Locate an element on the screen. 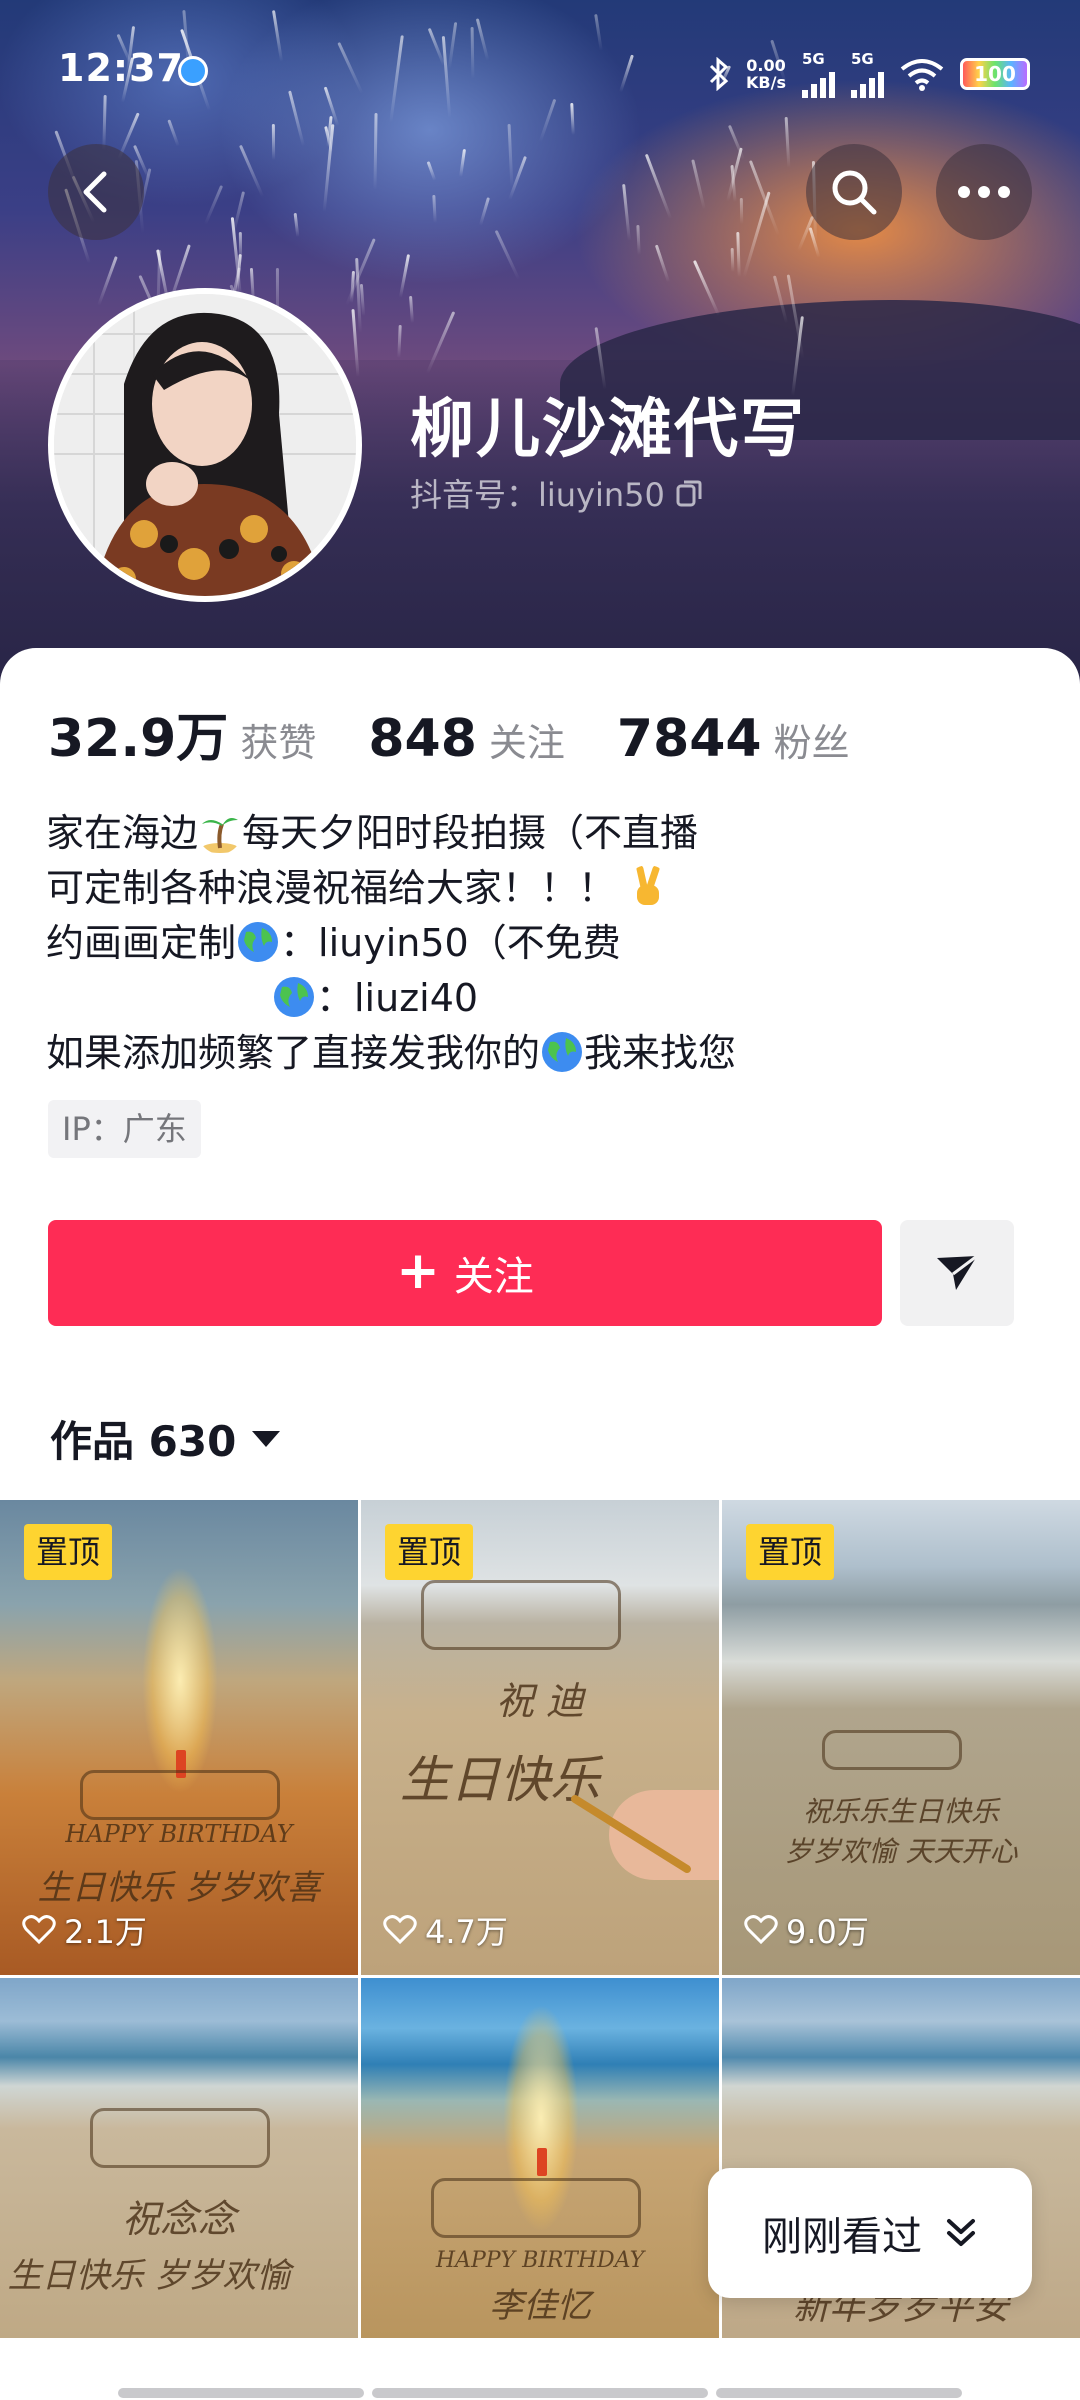  bio-line: 约画画定制 ：liuyin50（不免费 is located at coordinates (391, 943).